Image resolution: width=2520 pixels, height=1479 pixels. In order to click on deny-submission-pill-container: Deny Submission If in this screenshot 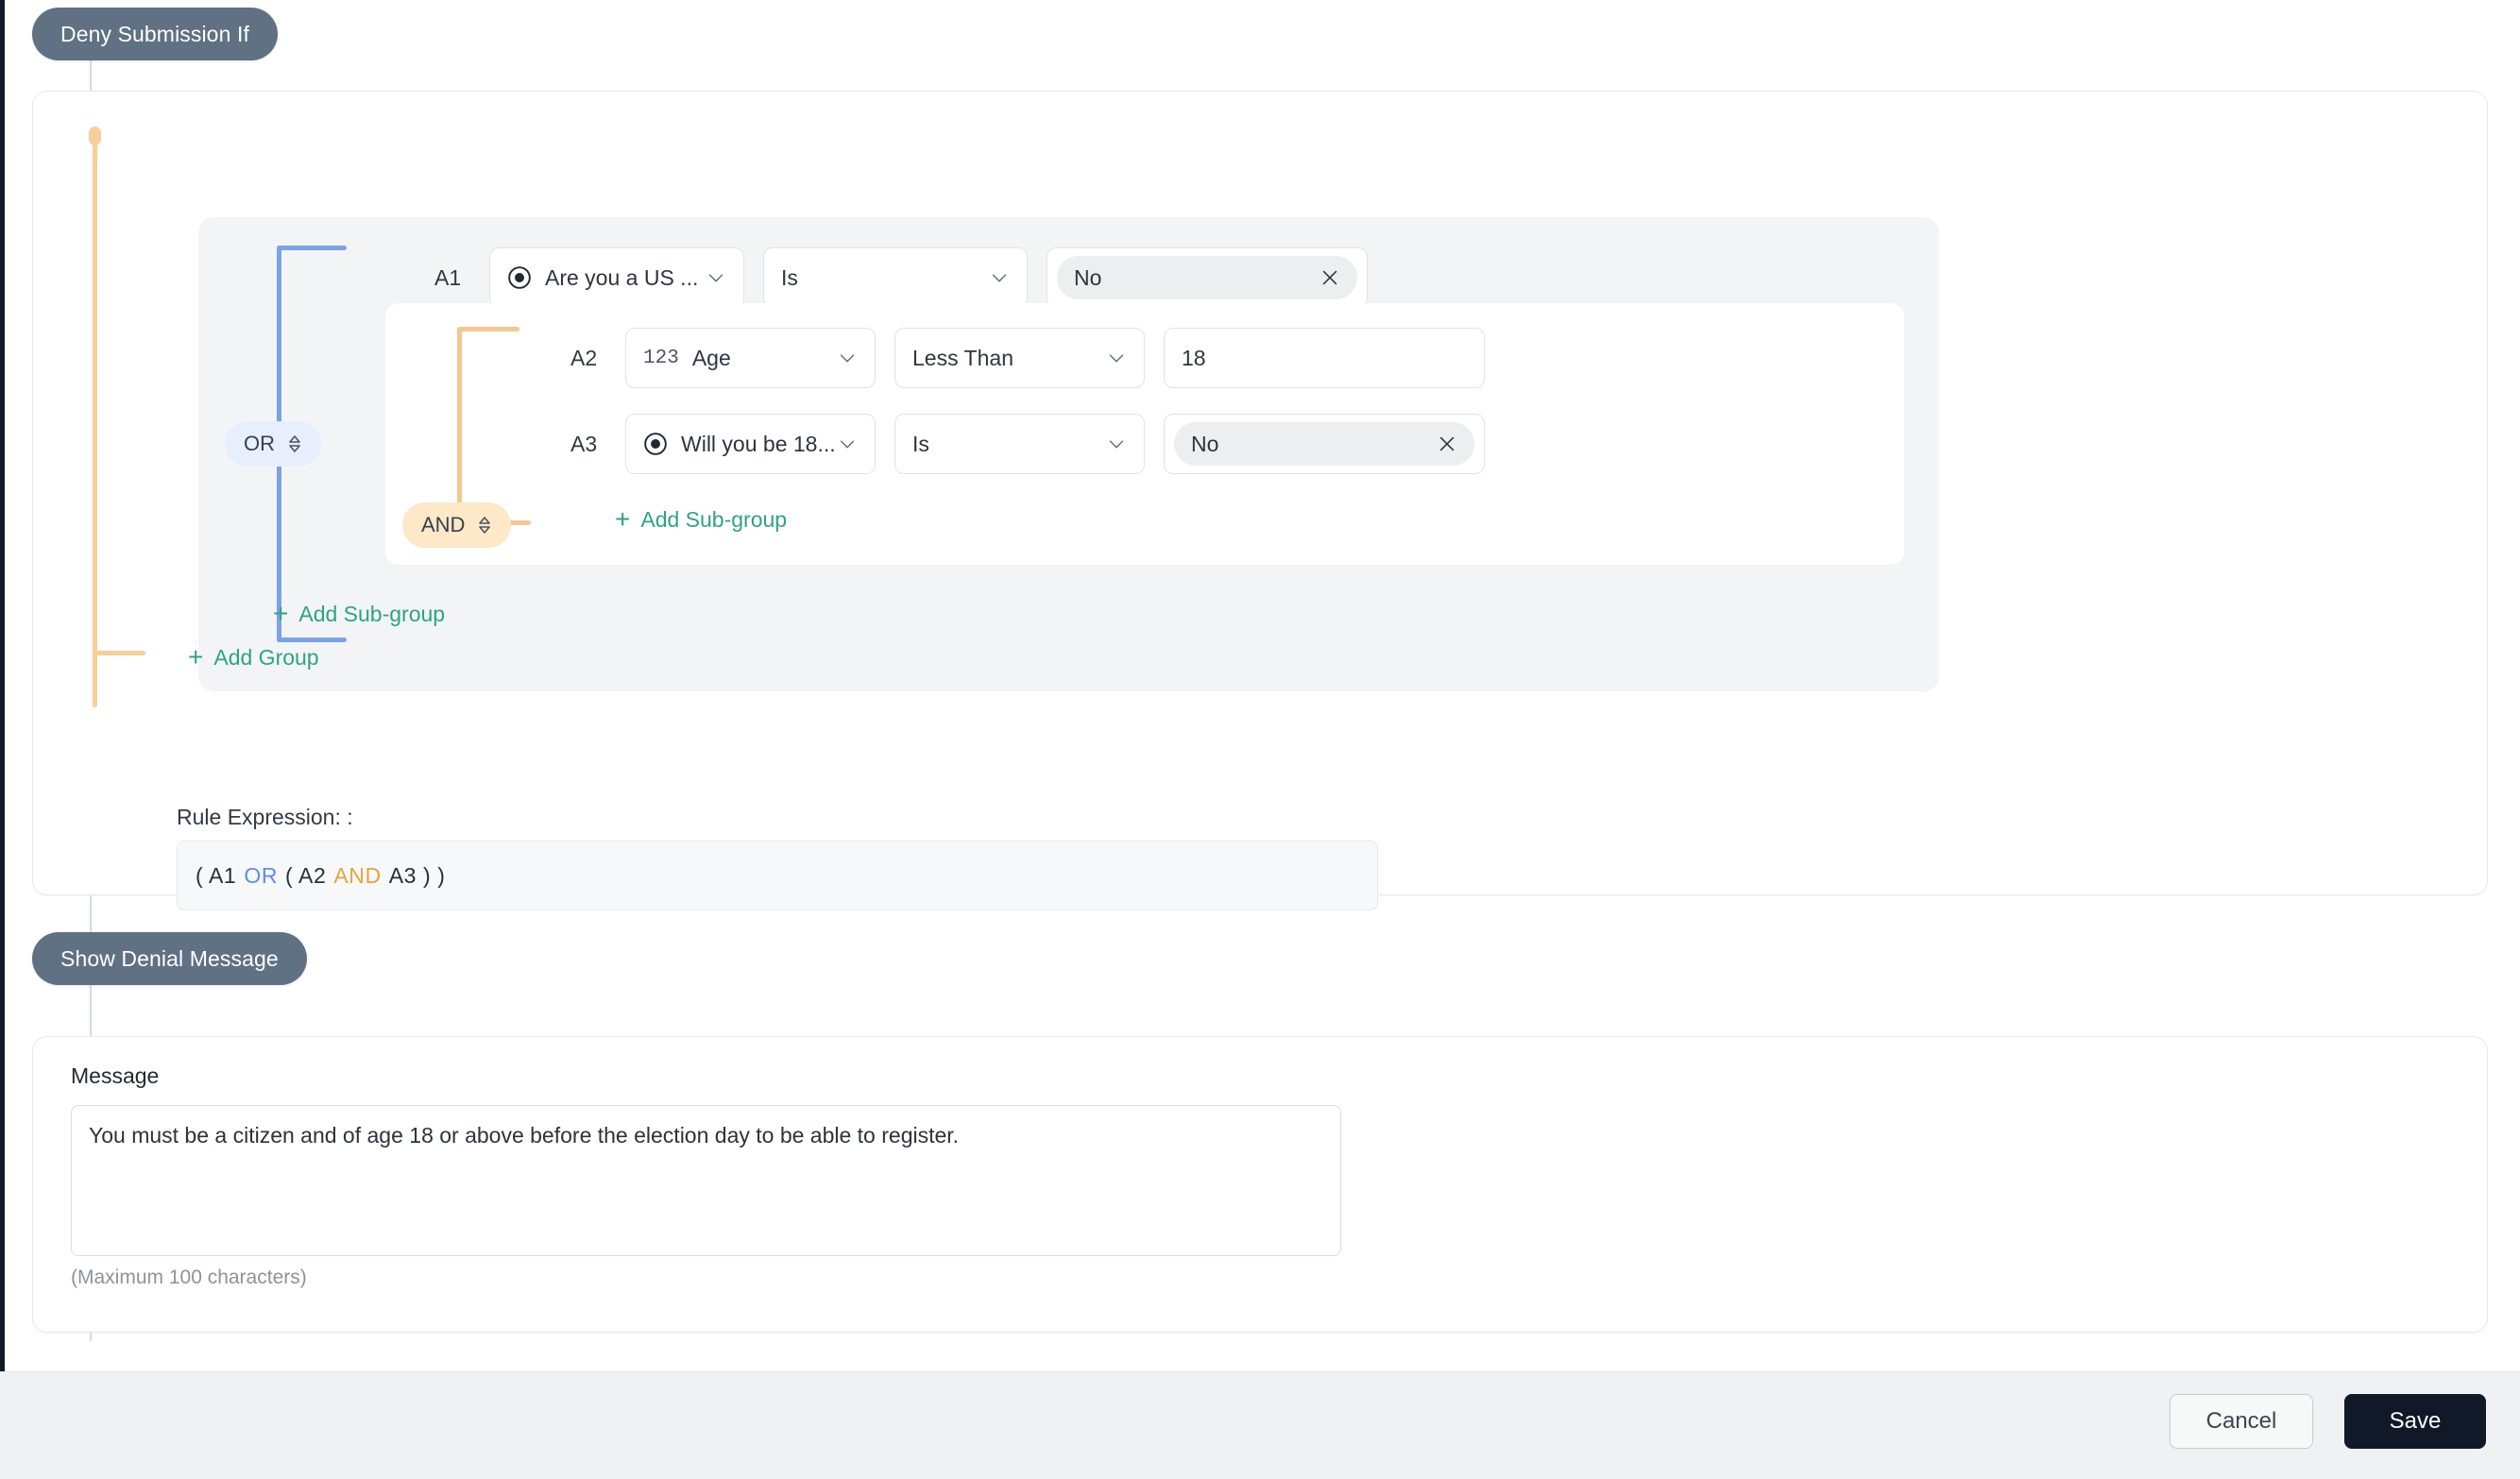, I will do `click(155, 34)`.